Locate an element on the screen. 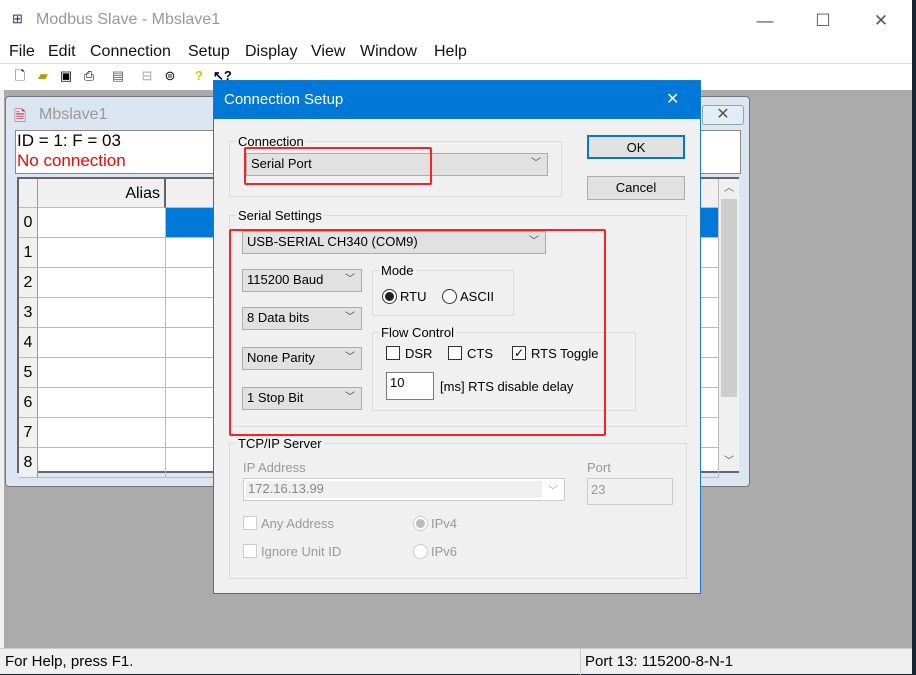 Image resolution: width=916 pixels, height=675 pixels. ipv6-radio is located at coordinates (420, 551).